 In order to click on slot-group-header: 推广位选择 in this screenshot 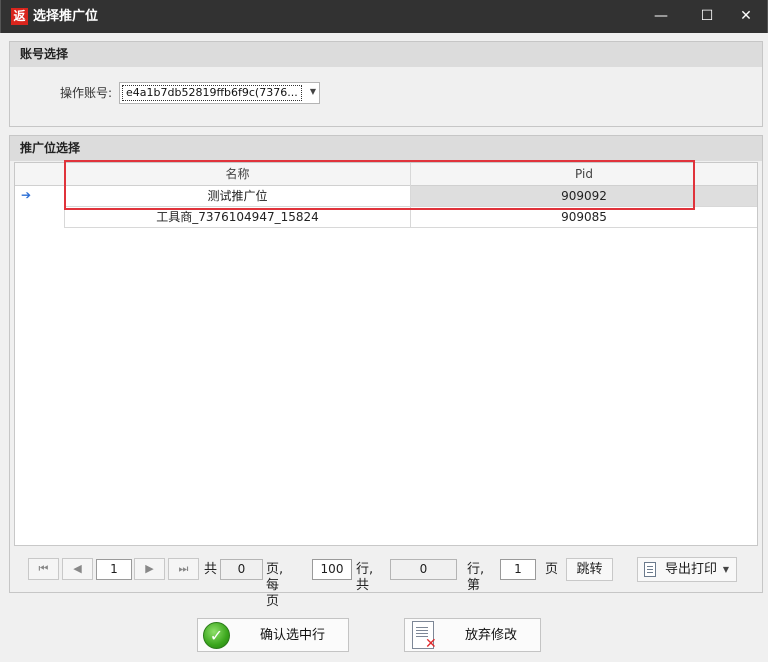, I will do `click(386, 148)`.